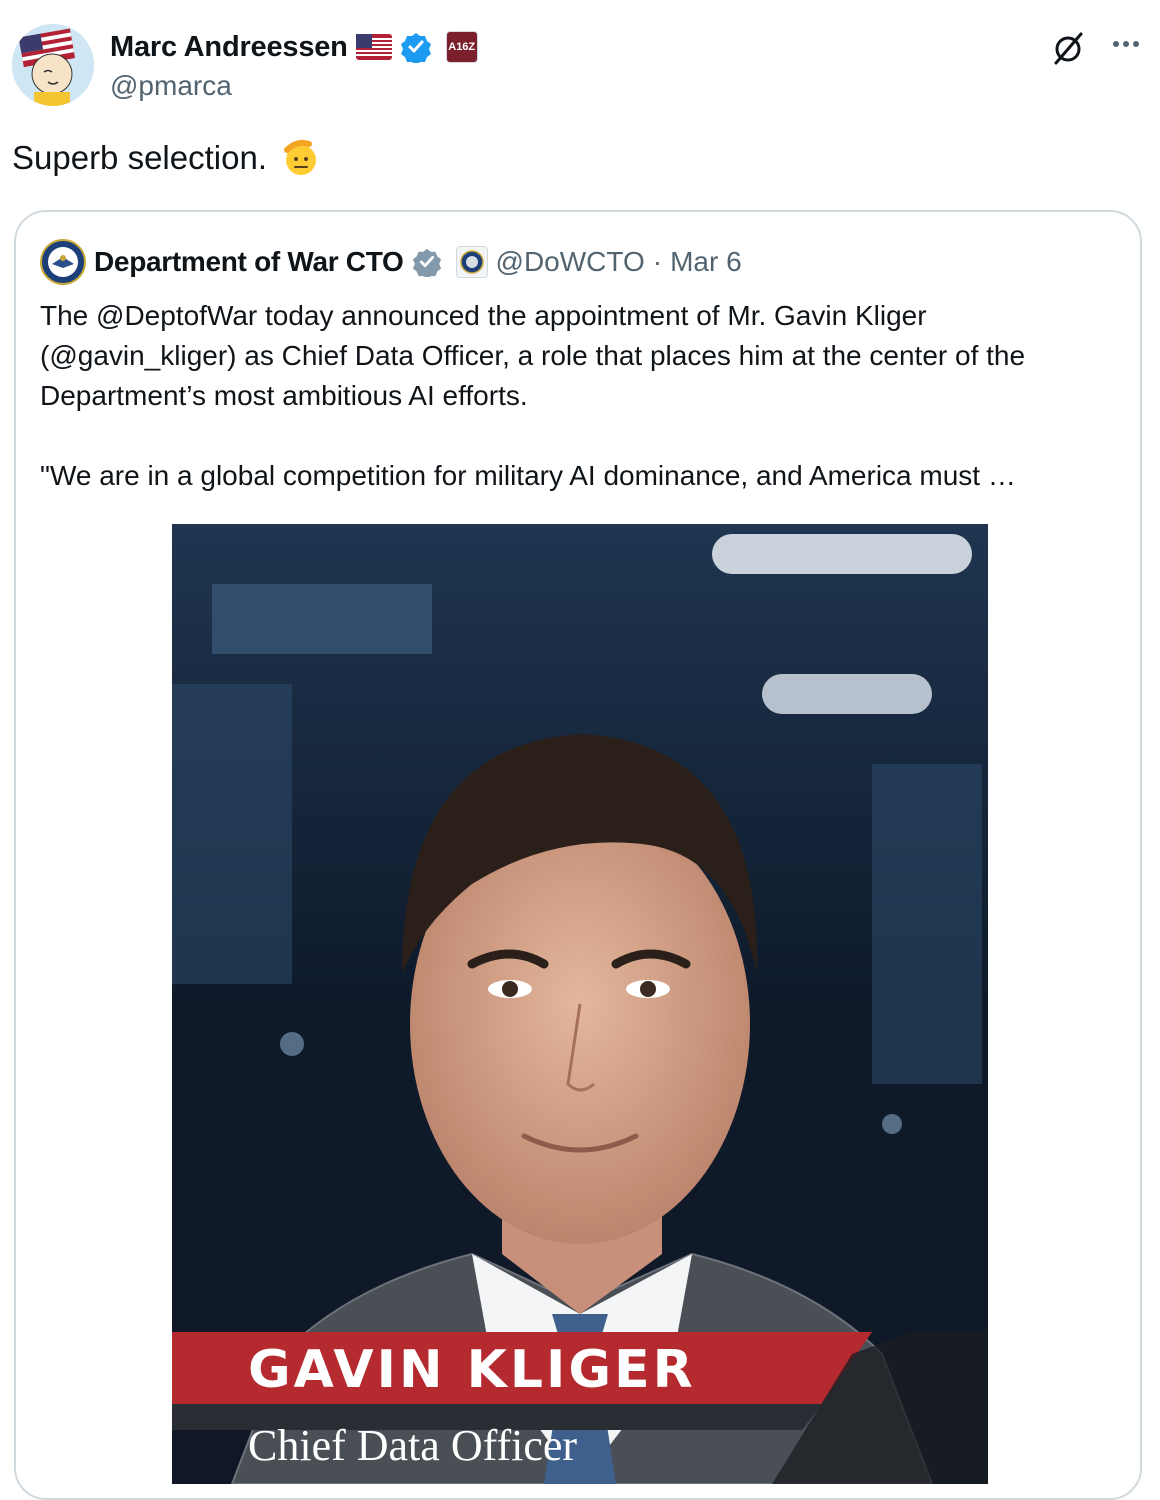 The image size is (1160, 1500). What do you see at coordinates (461, 47) in the screenshot?
I see `affiliate-badge: A16Z` at bounding box center [461, 47].